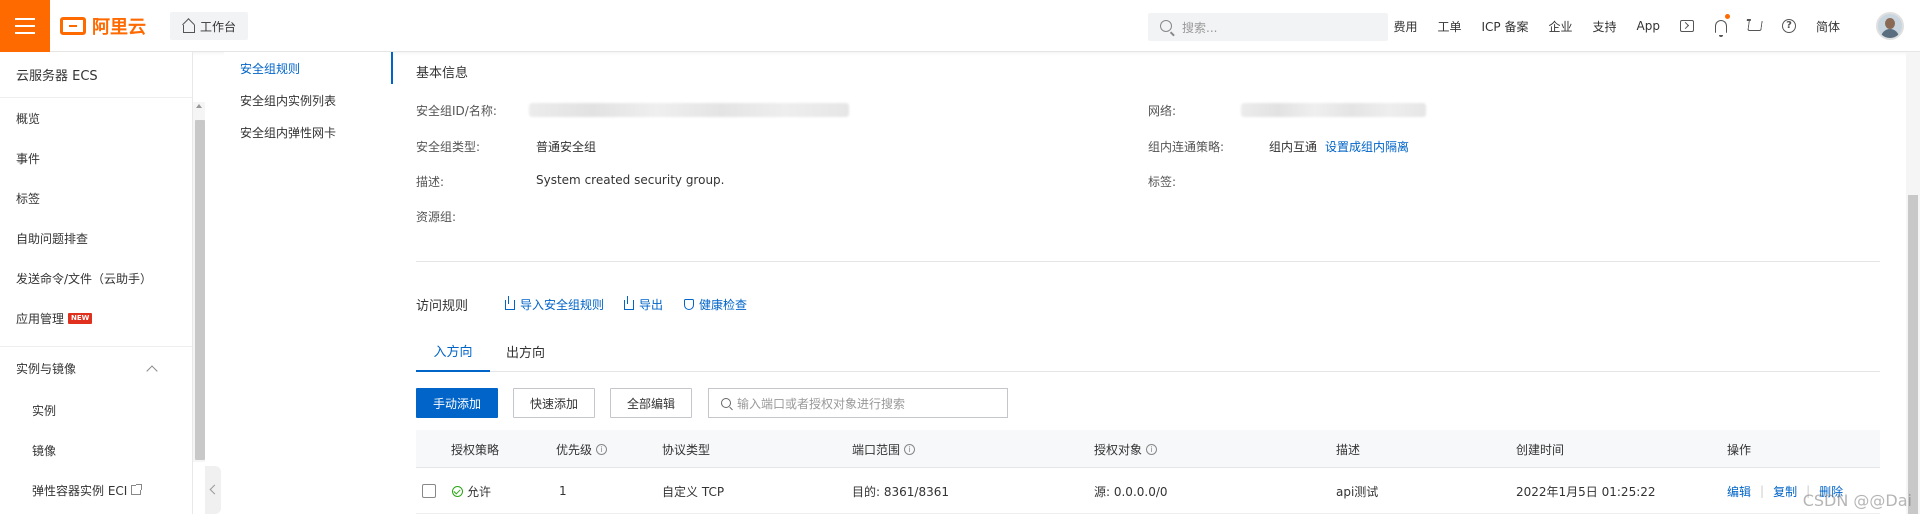  What do you see at coordinates (96, 318) in the screenshot?
I see `sidebar-item-app-management: 应用管理 NEW` at bounding box center [96, 318].